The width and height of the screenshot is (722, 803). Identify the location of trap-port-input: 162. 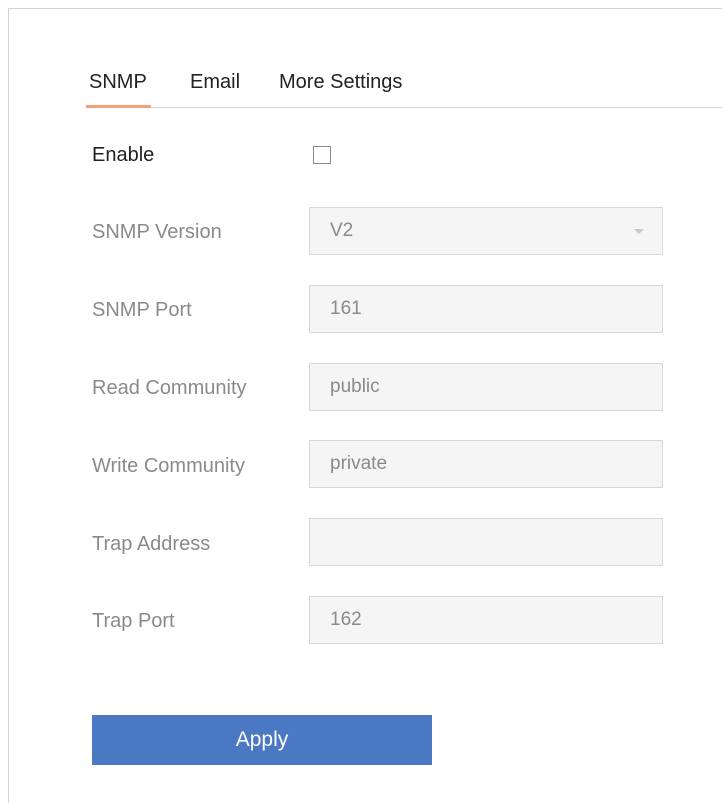
(486, 620).